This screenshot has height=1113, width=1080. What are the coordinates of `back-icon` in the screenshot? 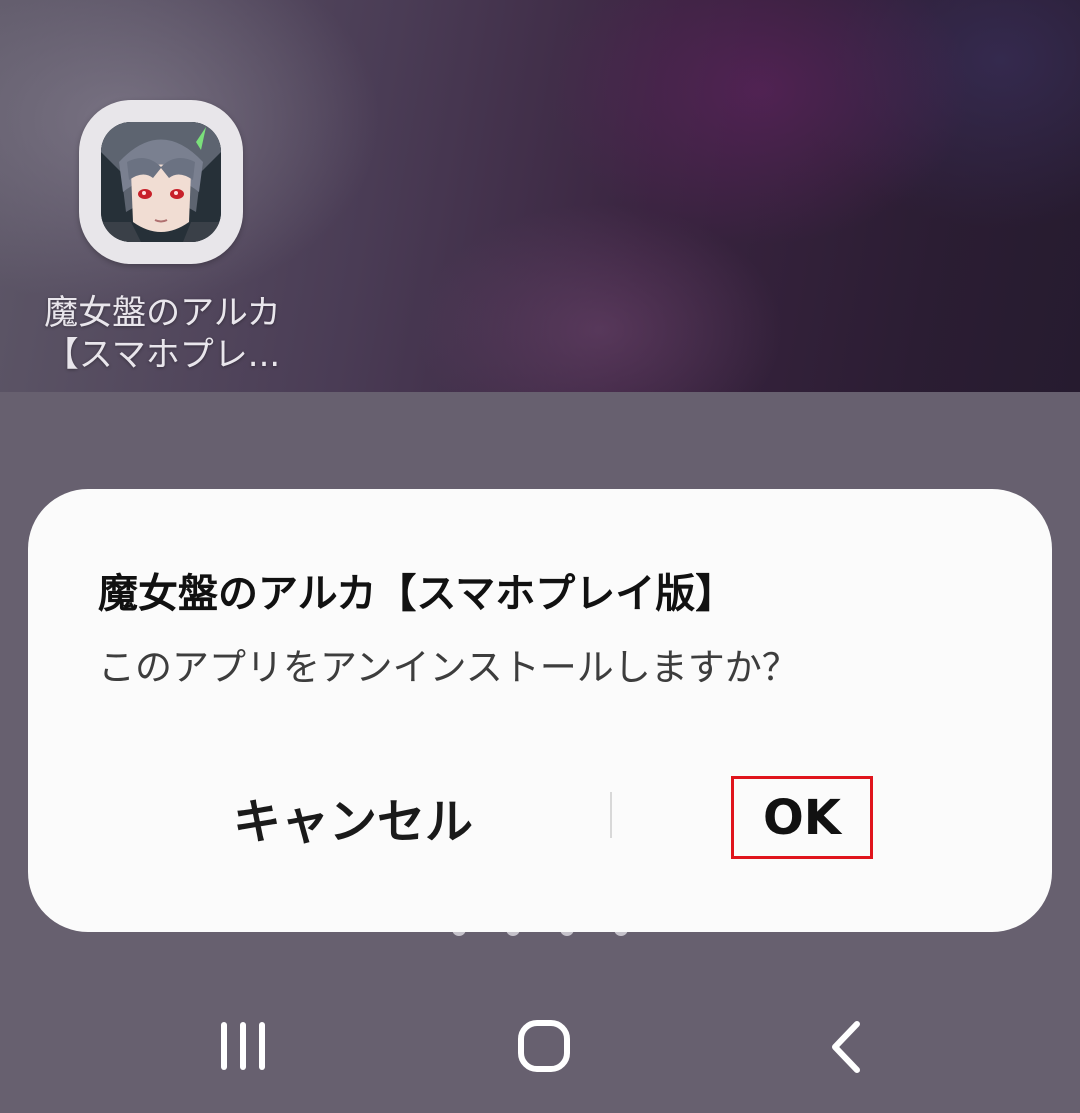 It's located at (846, 1047).